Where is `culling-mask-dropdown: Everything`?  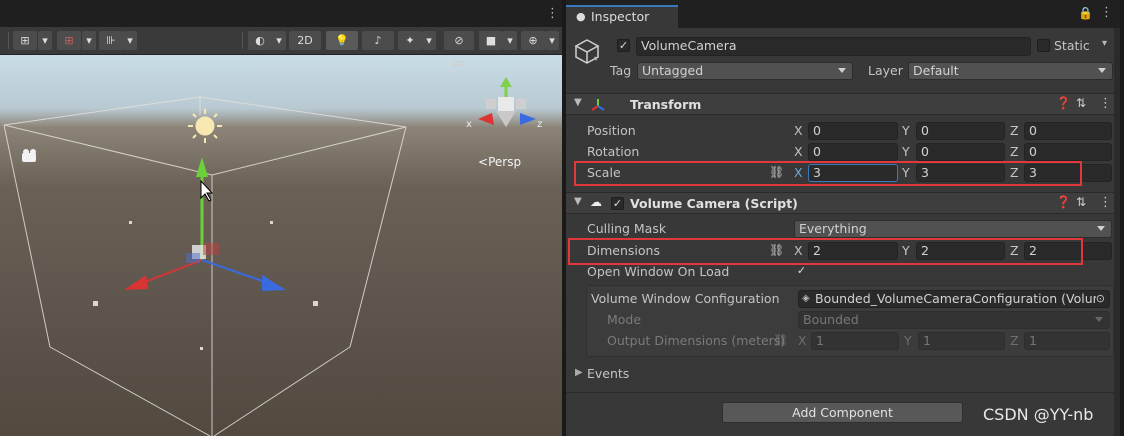 culling-mask-dropdown: Everything is located at coordinates (953, 229).